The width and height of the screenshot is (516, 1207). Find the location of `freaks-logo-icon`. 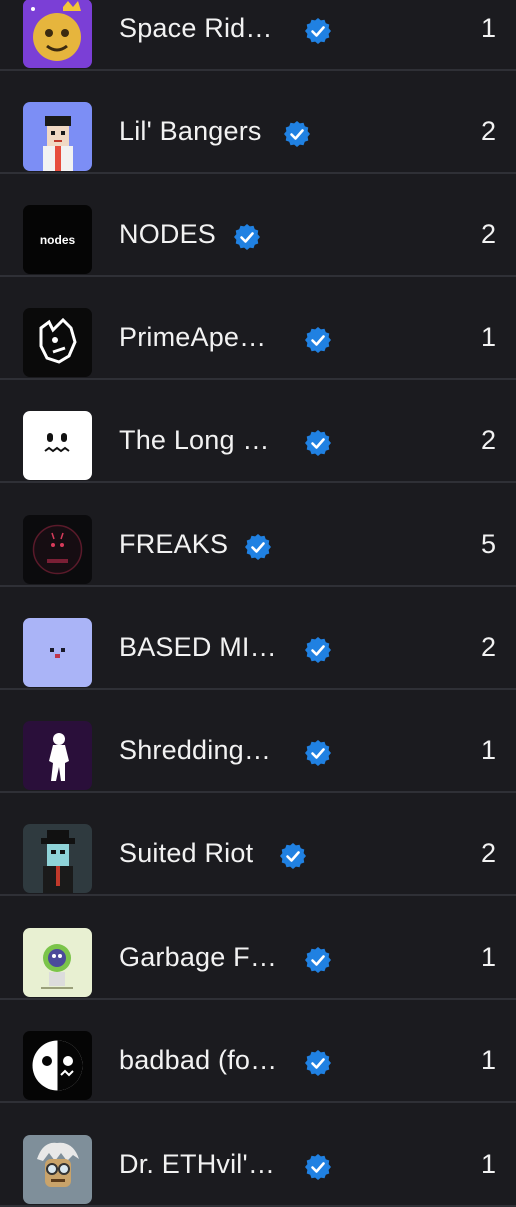

freaks-logo-icon is located at coordinates (57, 549).